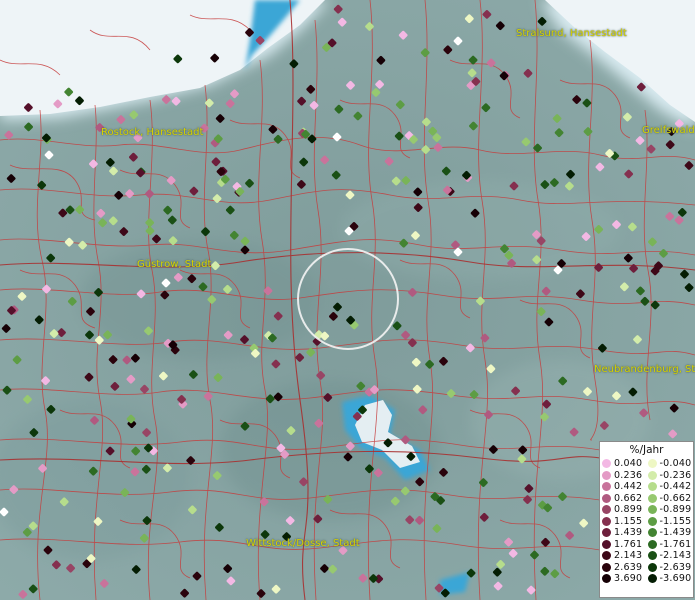  What do you see at coordinates (628, 464) in the screenshot?
I see `legend-label: 0.040` at bounding box center [628, 464].